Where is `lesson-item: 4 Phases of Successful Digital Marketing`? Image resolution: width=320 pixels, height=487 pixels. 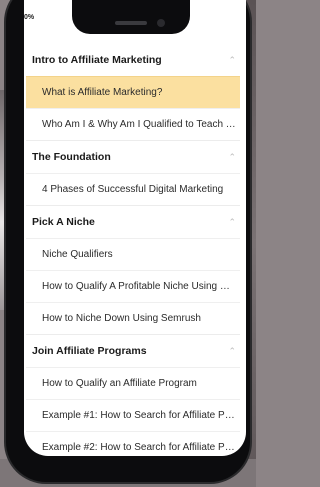 lesson-item: 4 Phases of Successful Digital Marketing is located at coordinates (133, 189).